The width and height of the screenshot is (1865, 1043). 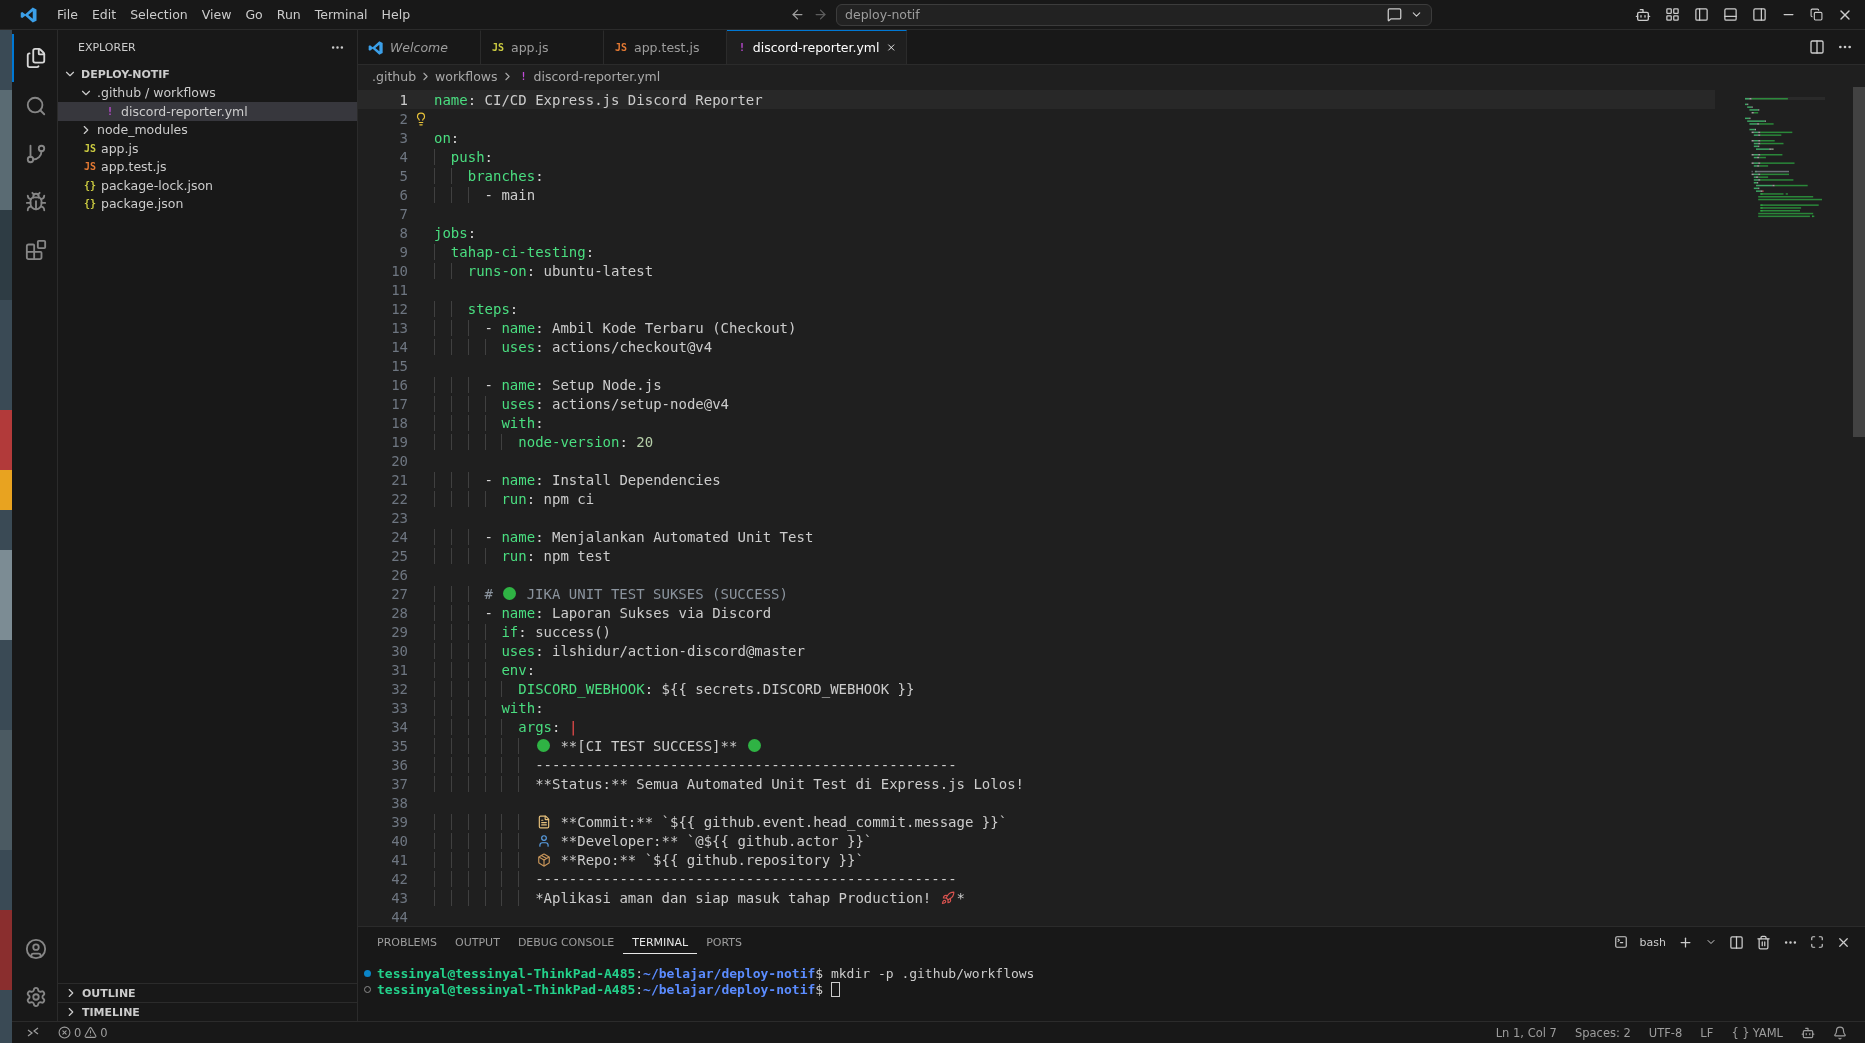 I want to click on toggle-secondary-sidebar-icon, so click(x=1759, y=14).